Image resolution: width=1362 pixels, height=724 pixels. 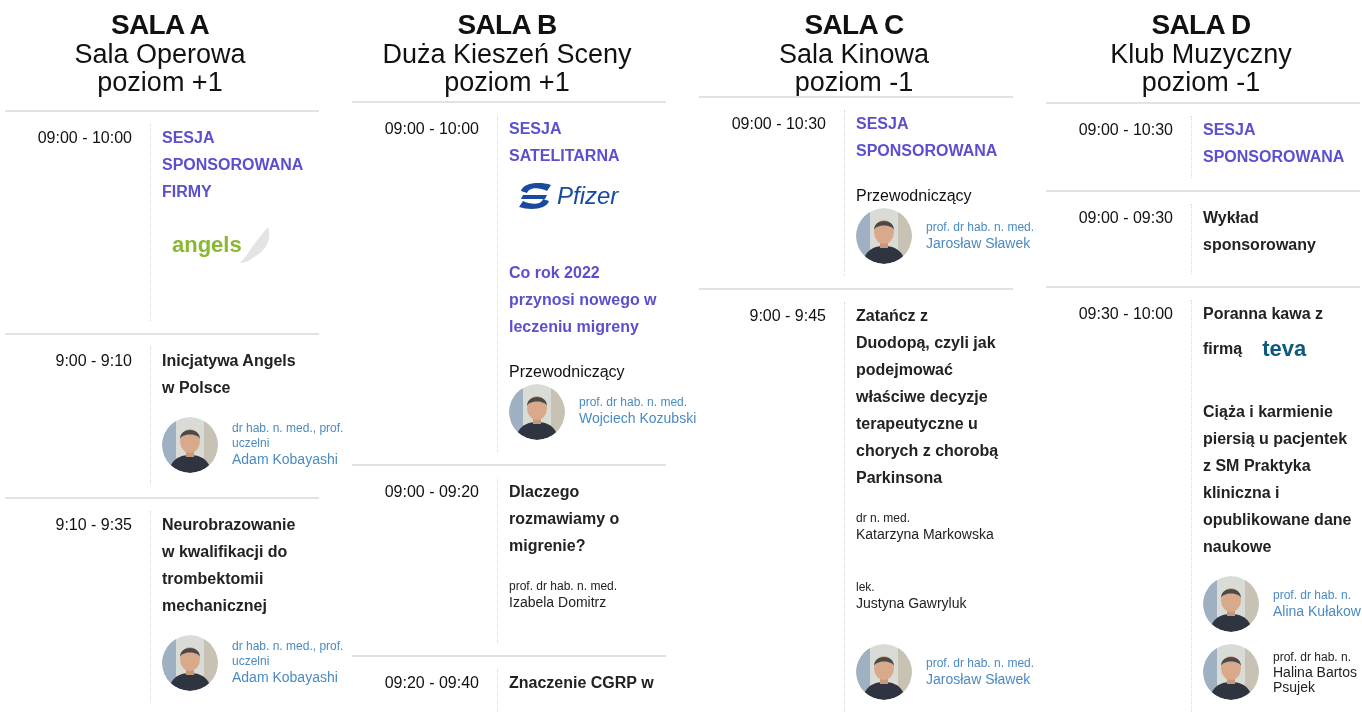 What do you see at coordinates (866, 587) in the screenshot?
I see `speaker-degree: lek.` at bounding box center [866, 587].